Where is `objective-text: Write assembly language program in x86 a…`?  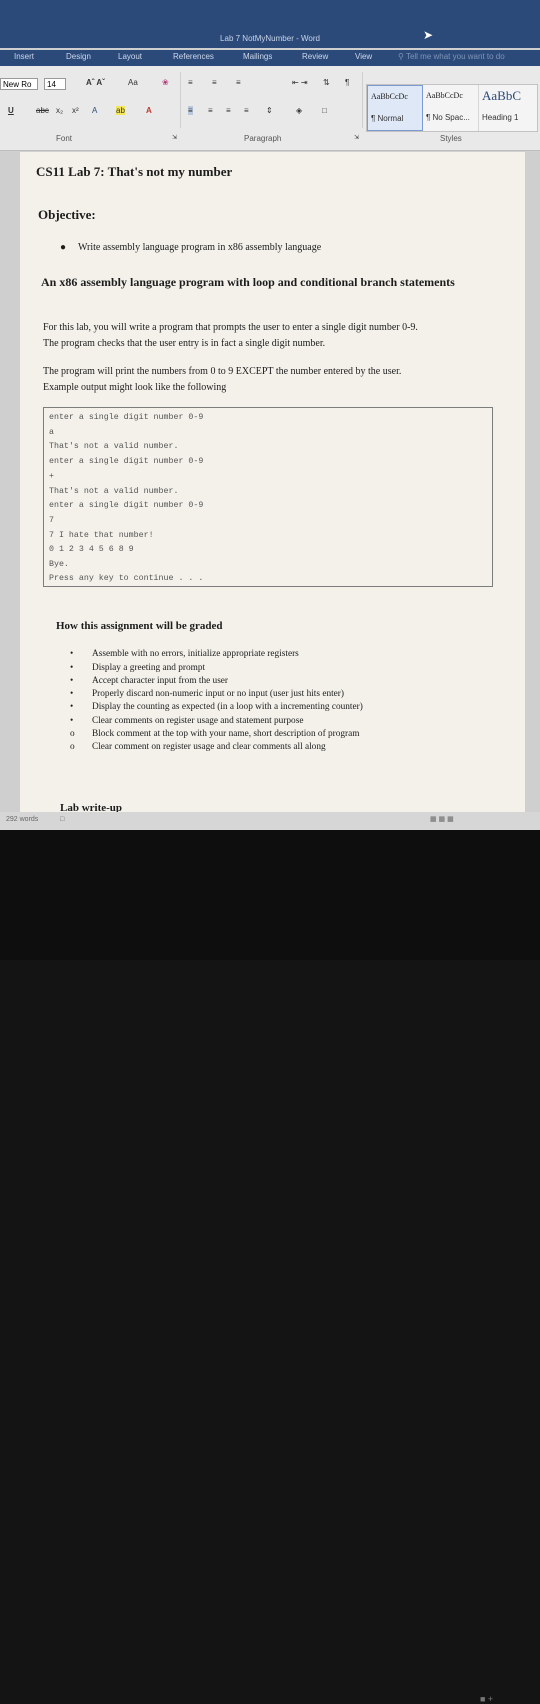
objective-text: Write assembly language program in x86 a… is located at coordinates (200, 247).